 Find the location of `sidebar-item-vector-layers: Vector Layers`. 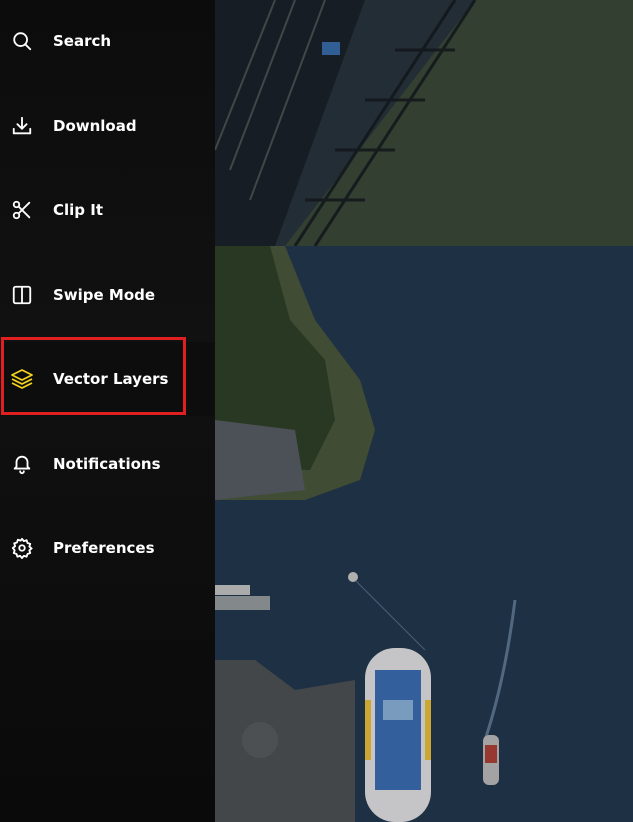

sidebar-item-vector-layers: Vector Layers is located at coordinates (107, 379).